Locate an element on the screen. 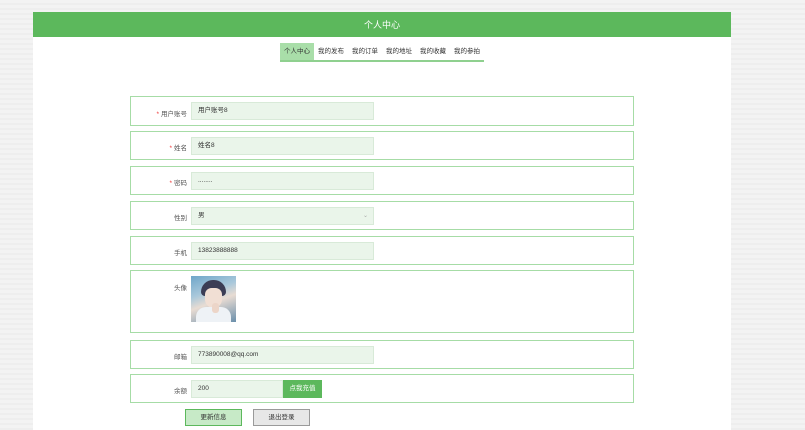 Image resolution: width=805 pixels, height=430 pixels. tab-my-orders: 我的订单 is located at coordinates (365, 51).